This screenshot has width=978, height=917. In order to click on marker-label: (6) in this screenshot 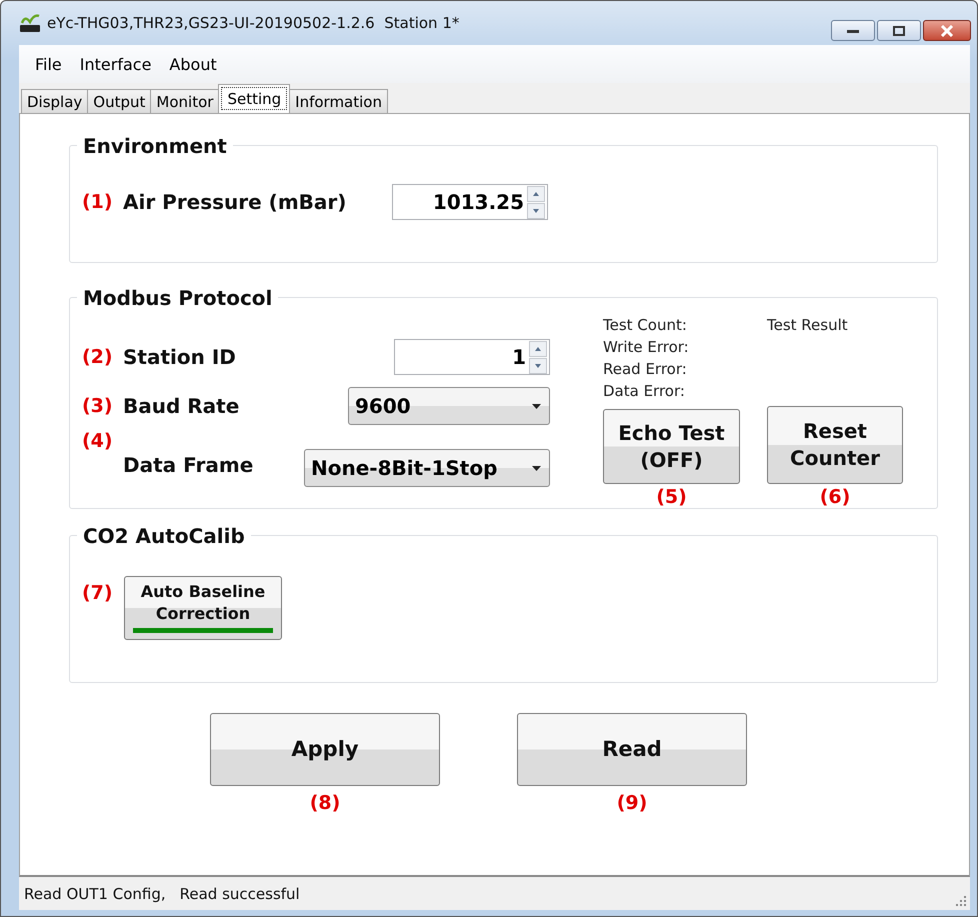, I will do `click(835, 497)`.